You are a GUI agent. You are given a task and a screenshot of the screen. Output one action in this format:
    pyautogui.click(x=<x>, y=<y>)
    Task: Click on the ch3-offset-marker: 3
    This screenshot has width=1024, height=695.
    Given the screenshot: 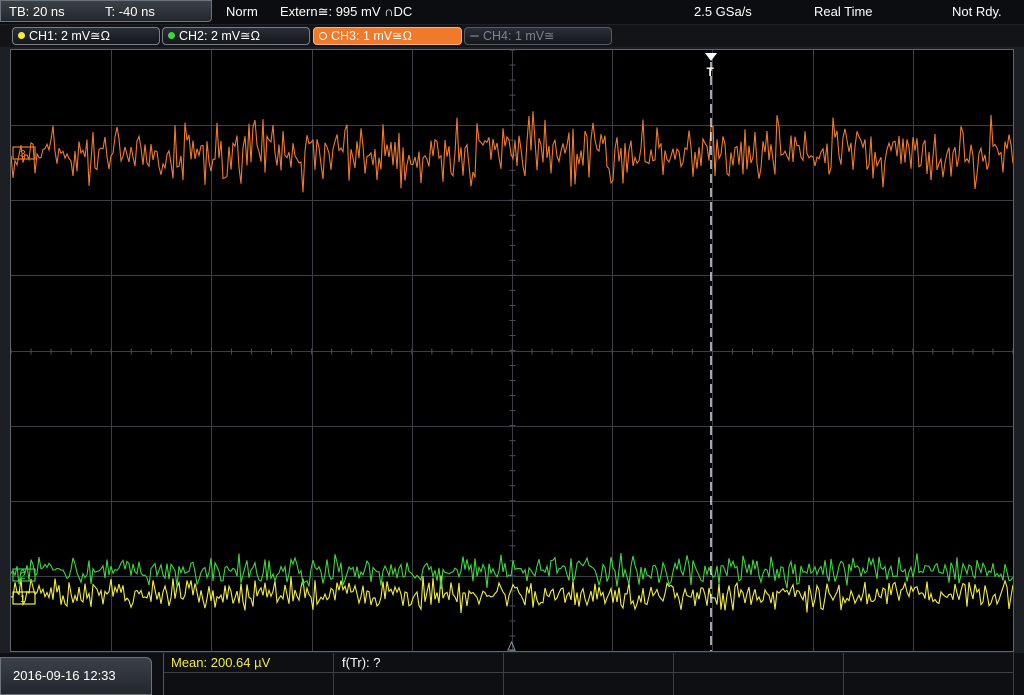 What is the action you would take?
    pyautogui.click(x=24, y=153)
    